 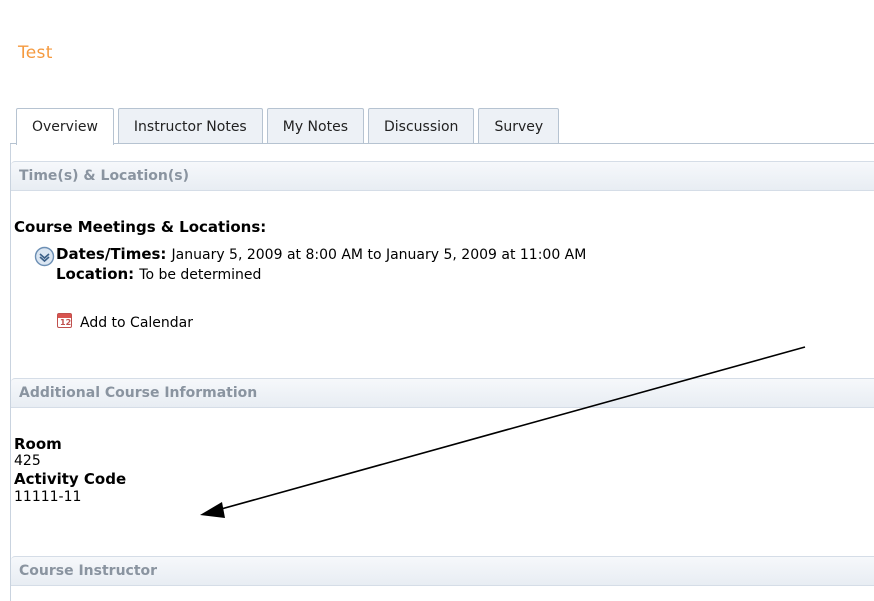 What do you see at coordinates (65, 126) in the screenshot?
I see `tab-overview: Overview` at bounding box center [65, 126].